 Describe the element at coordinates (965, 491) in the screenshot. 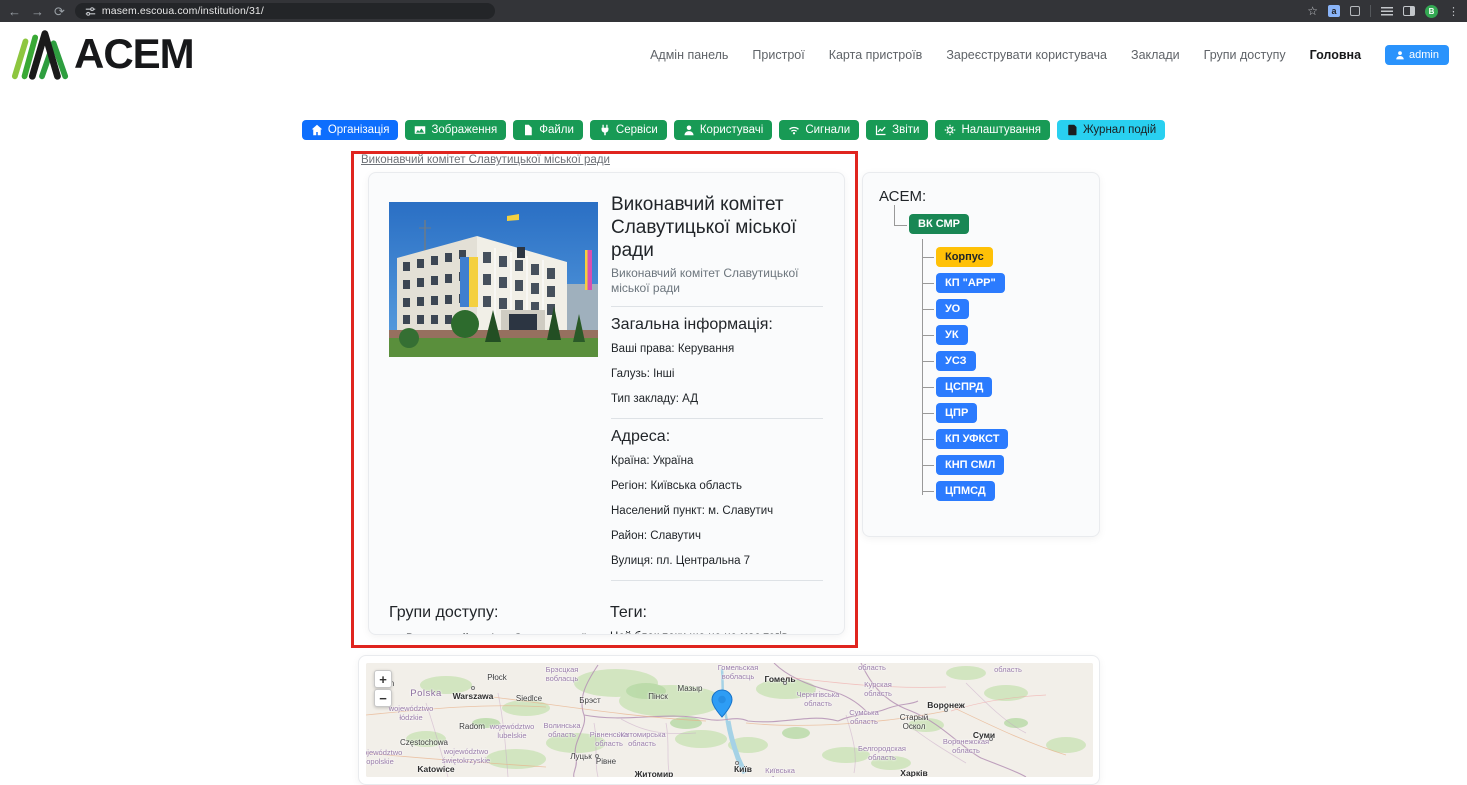

I see `tree-node-tspmsd: ЦПМСД` at that location.